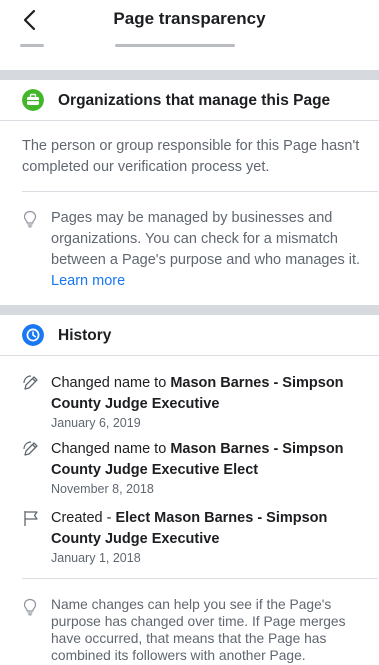  I want to click on organizations-title: Organizations that manage this Page, so click(194, 100).